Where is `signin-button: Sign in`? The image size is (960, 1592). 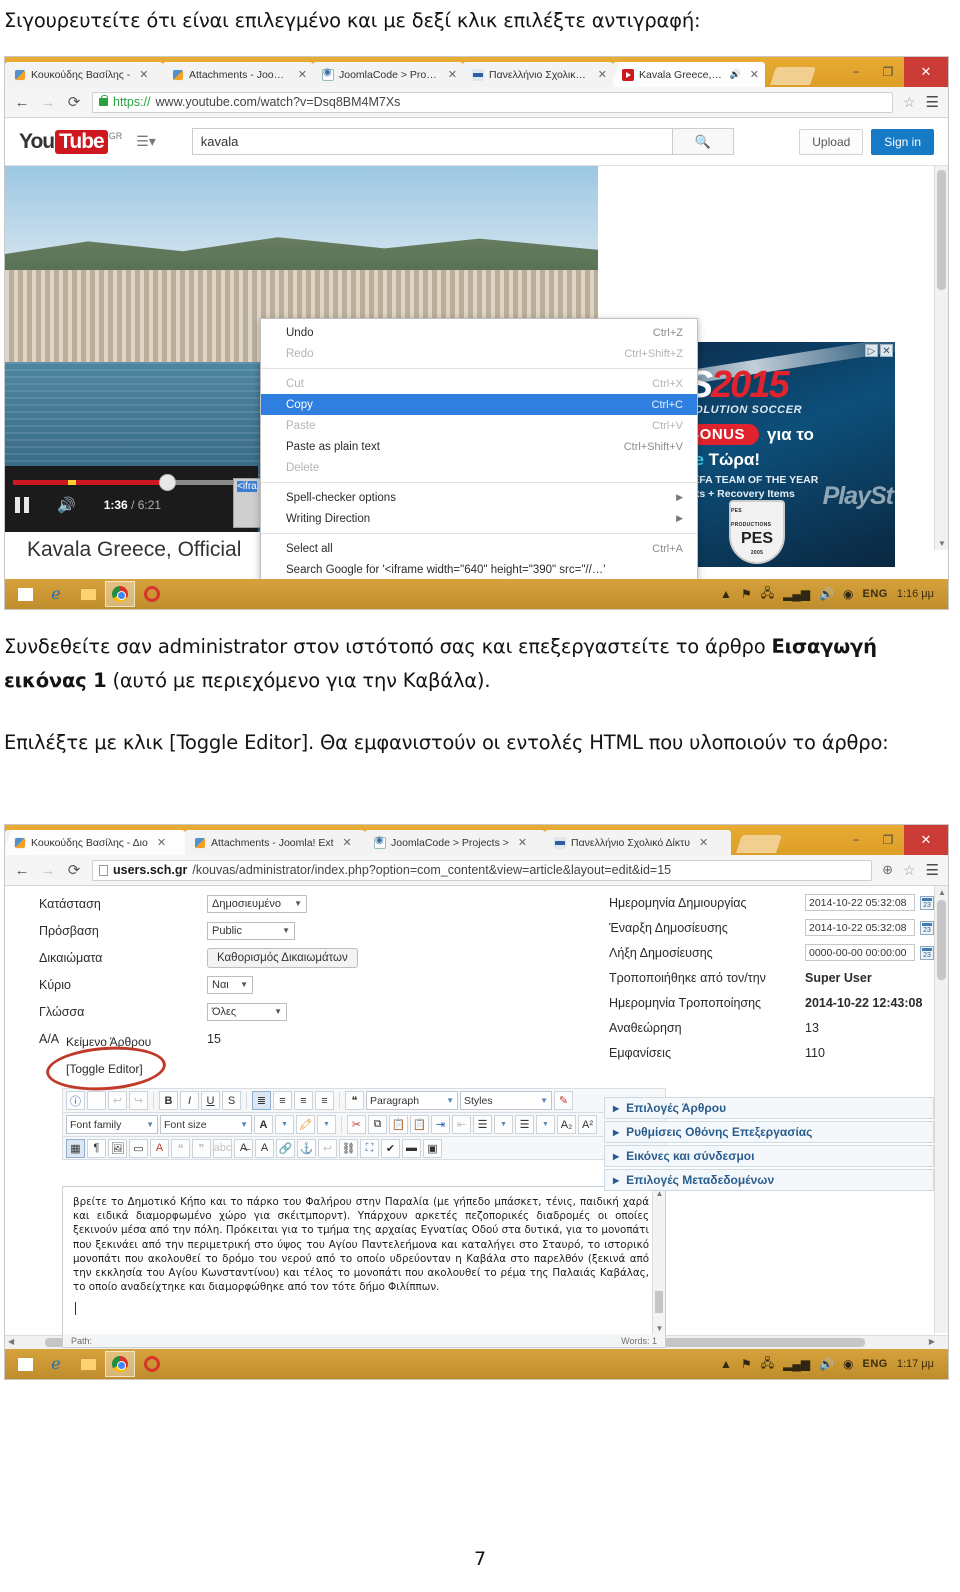 signin-button: Sign in is located at coordinates (902, 141).